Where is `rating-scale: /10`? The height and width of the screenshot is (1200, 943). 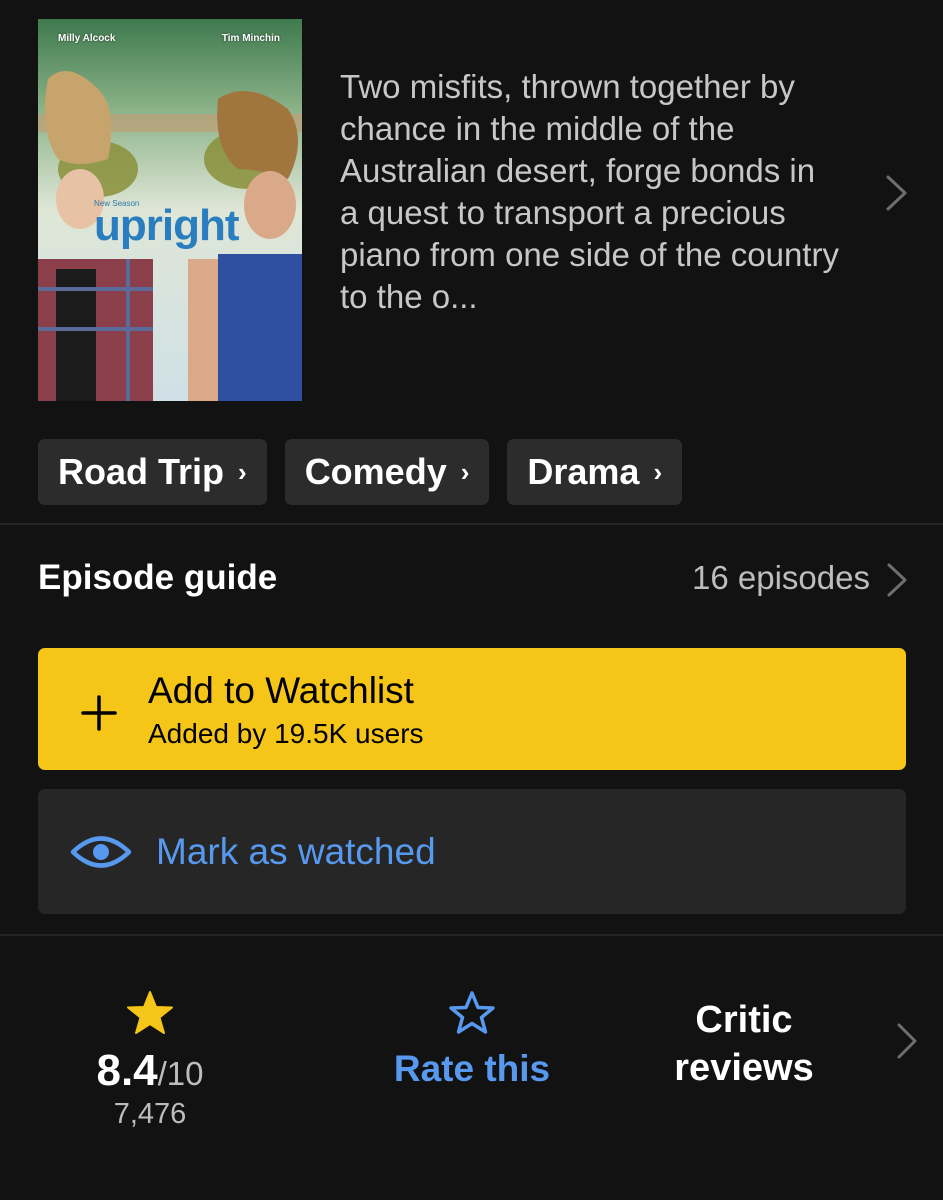 rating-scale: /10 is located at coordinates (180, 1073).